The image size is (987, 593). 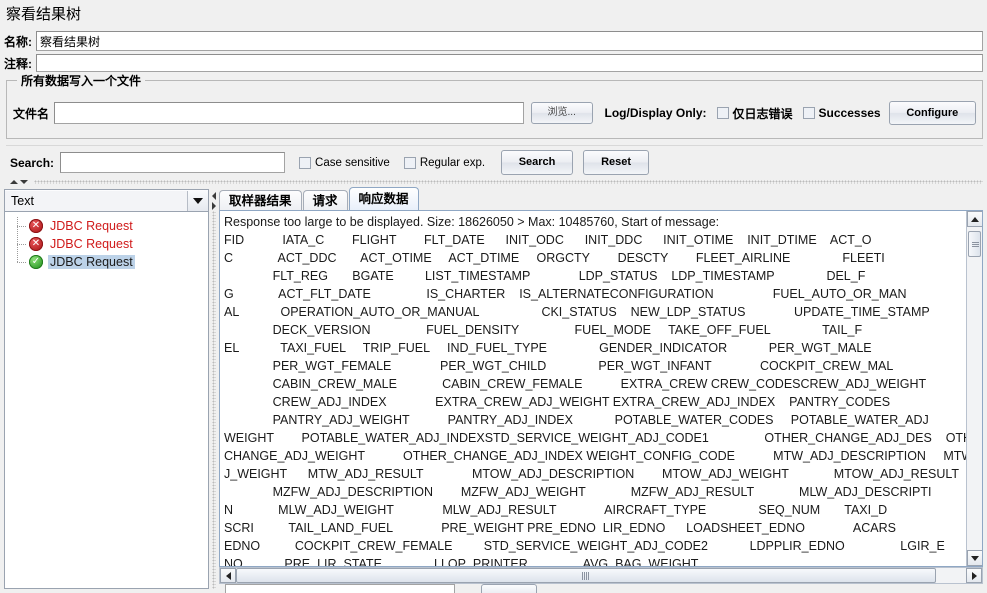 I want to click on search-input, so click(x=173, y=162).